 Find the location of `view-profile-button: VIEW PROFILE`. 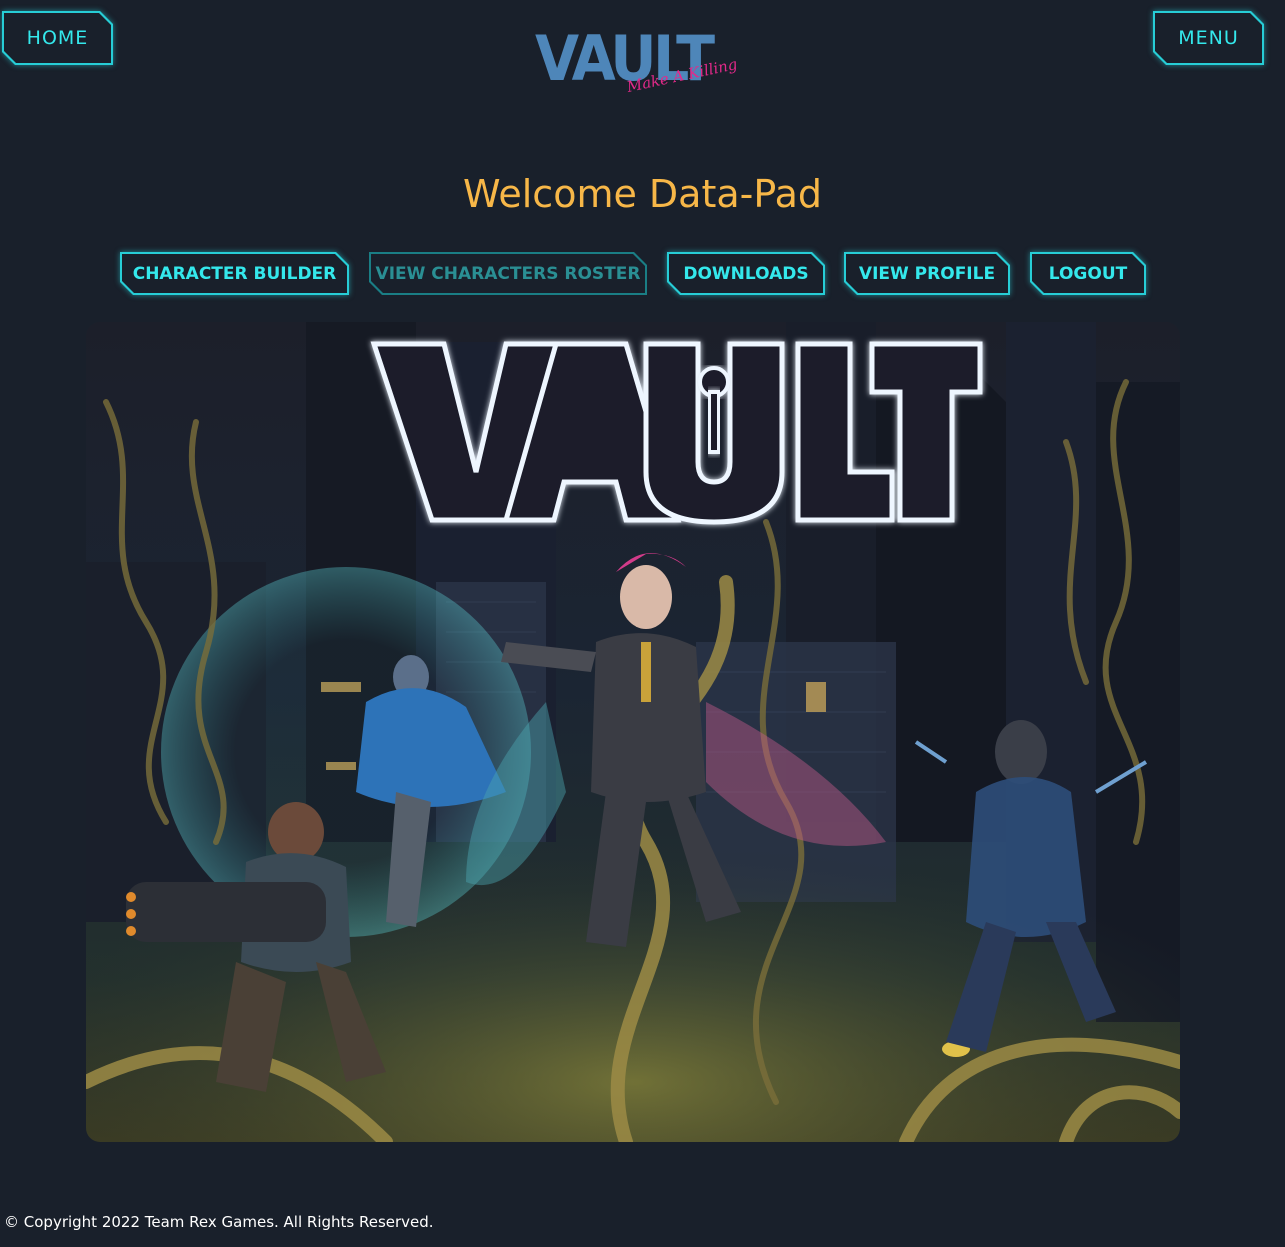

view-profile-button: VIEW PROFILE is located at coordinates (927, 273).